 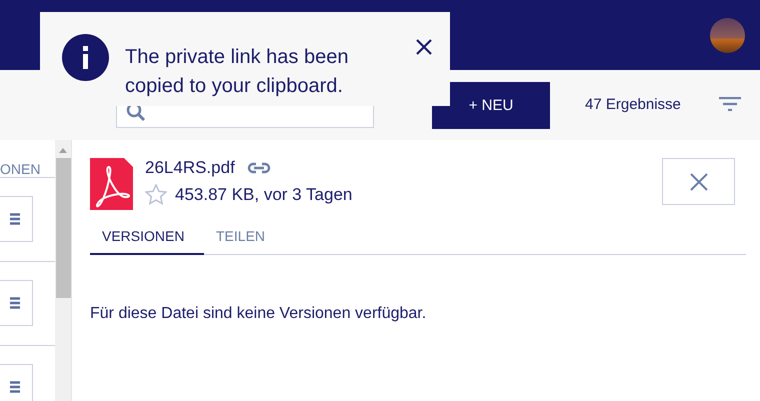 I want to click on scrollbar, so click(x=63, y=270).